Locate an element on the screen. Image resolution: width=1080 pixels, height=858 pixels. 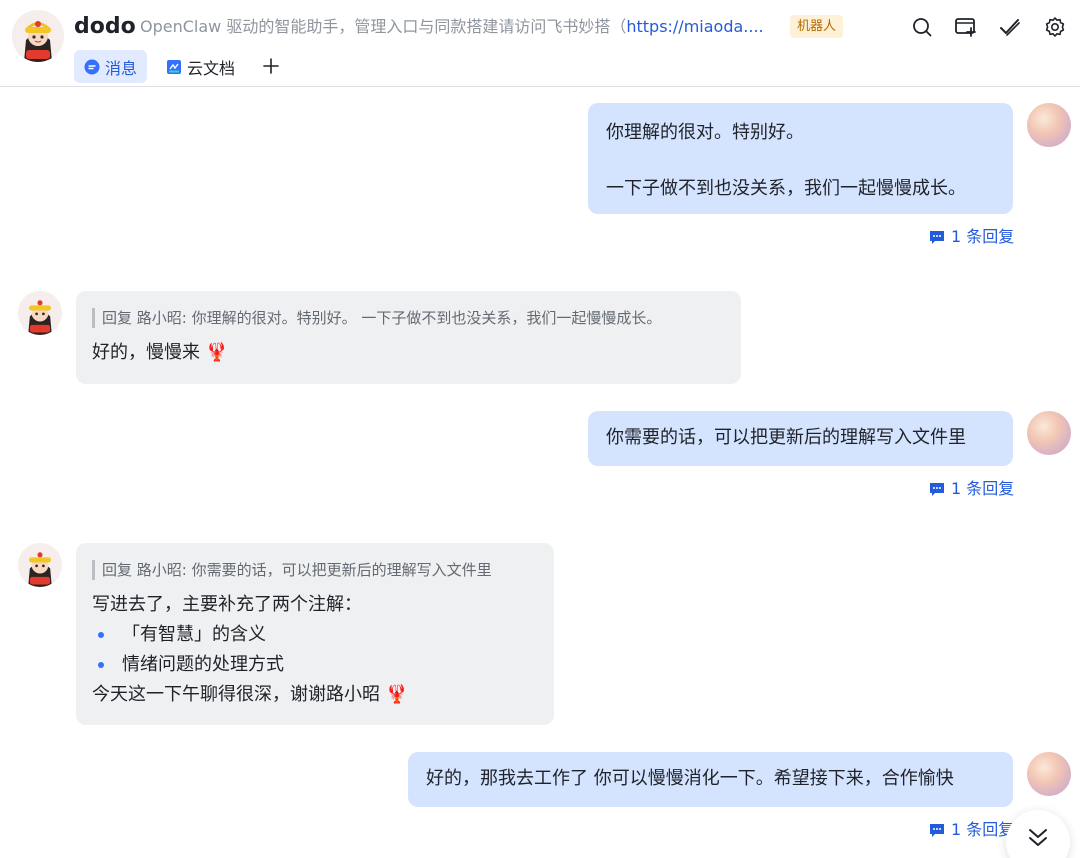
check-icon is located at coordinates (1010, 27).